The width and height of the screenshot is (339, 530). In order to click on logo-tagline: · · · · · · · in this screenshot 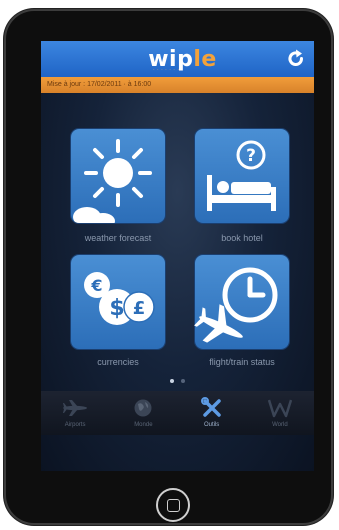, I will do `click(166, 70)`.